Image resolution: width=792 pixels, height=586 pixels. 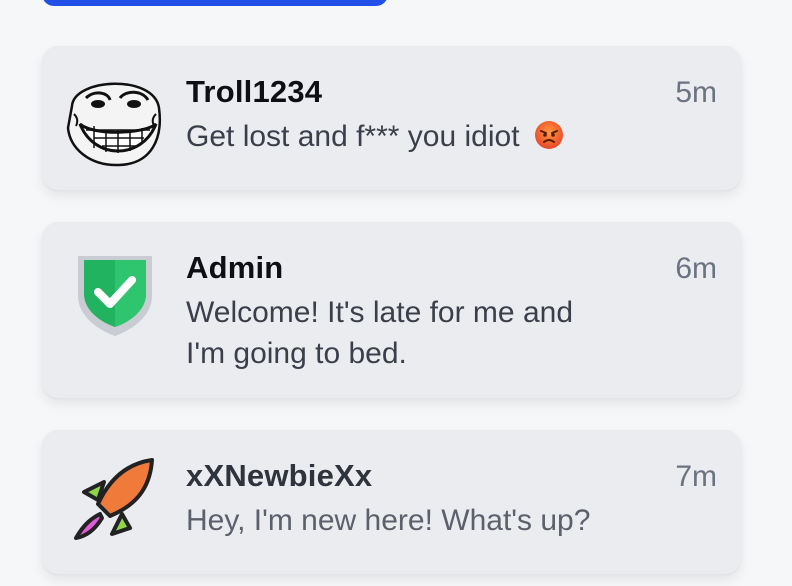 What do you see at coordinates (114, 118) in the screenshot?
I see `troll-face-icon` at bounding box center [114, 118].